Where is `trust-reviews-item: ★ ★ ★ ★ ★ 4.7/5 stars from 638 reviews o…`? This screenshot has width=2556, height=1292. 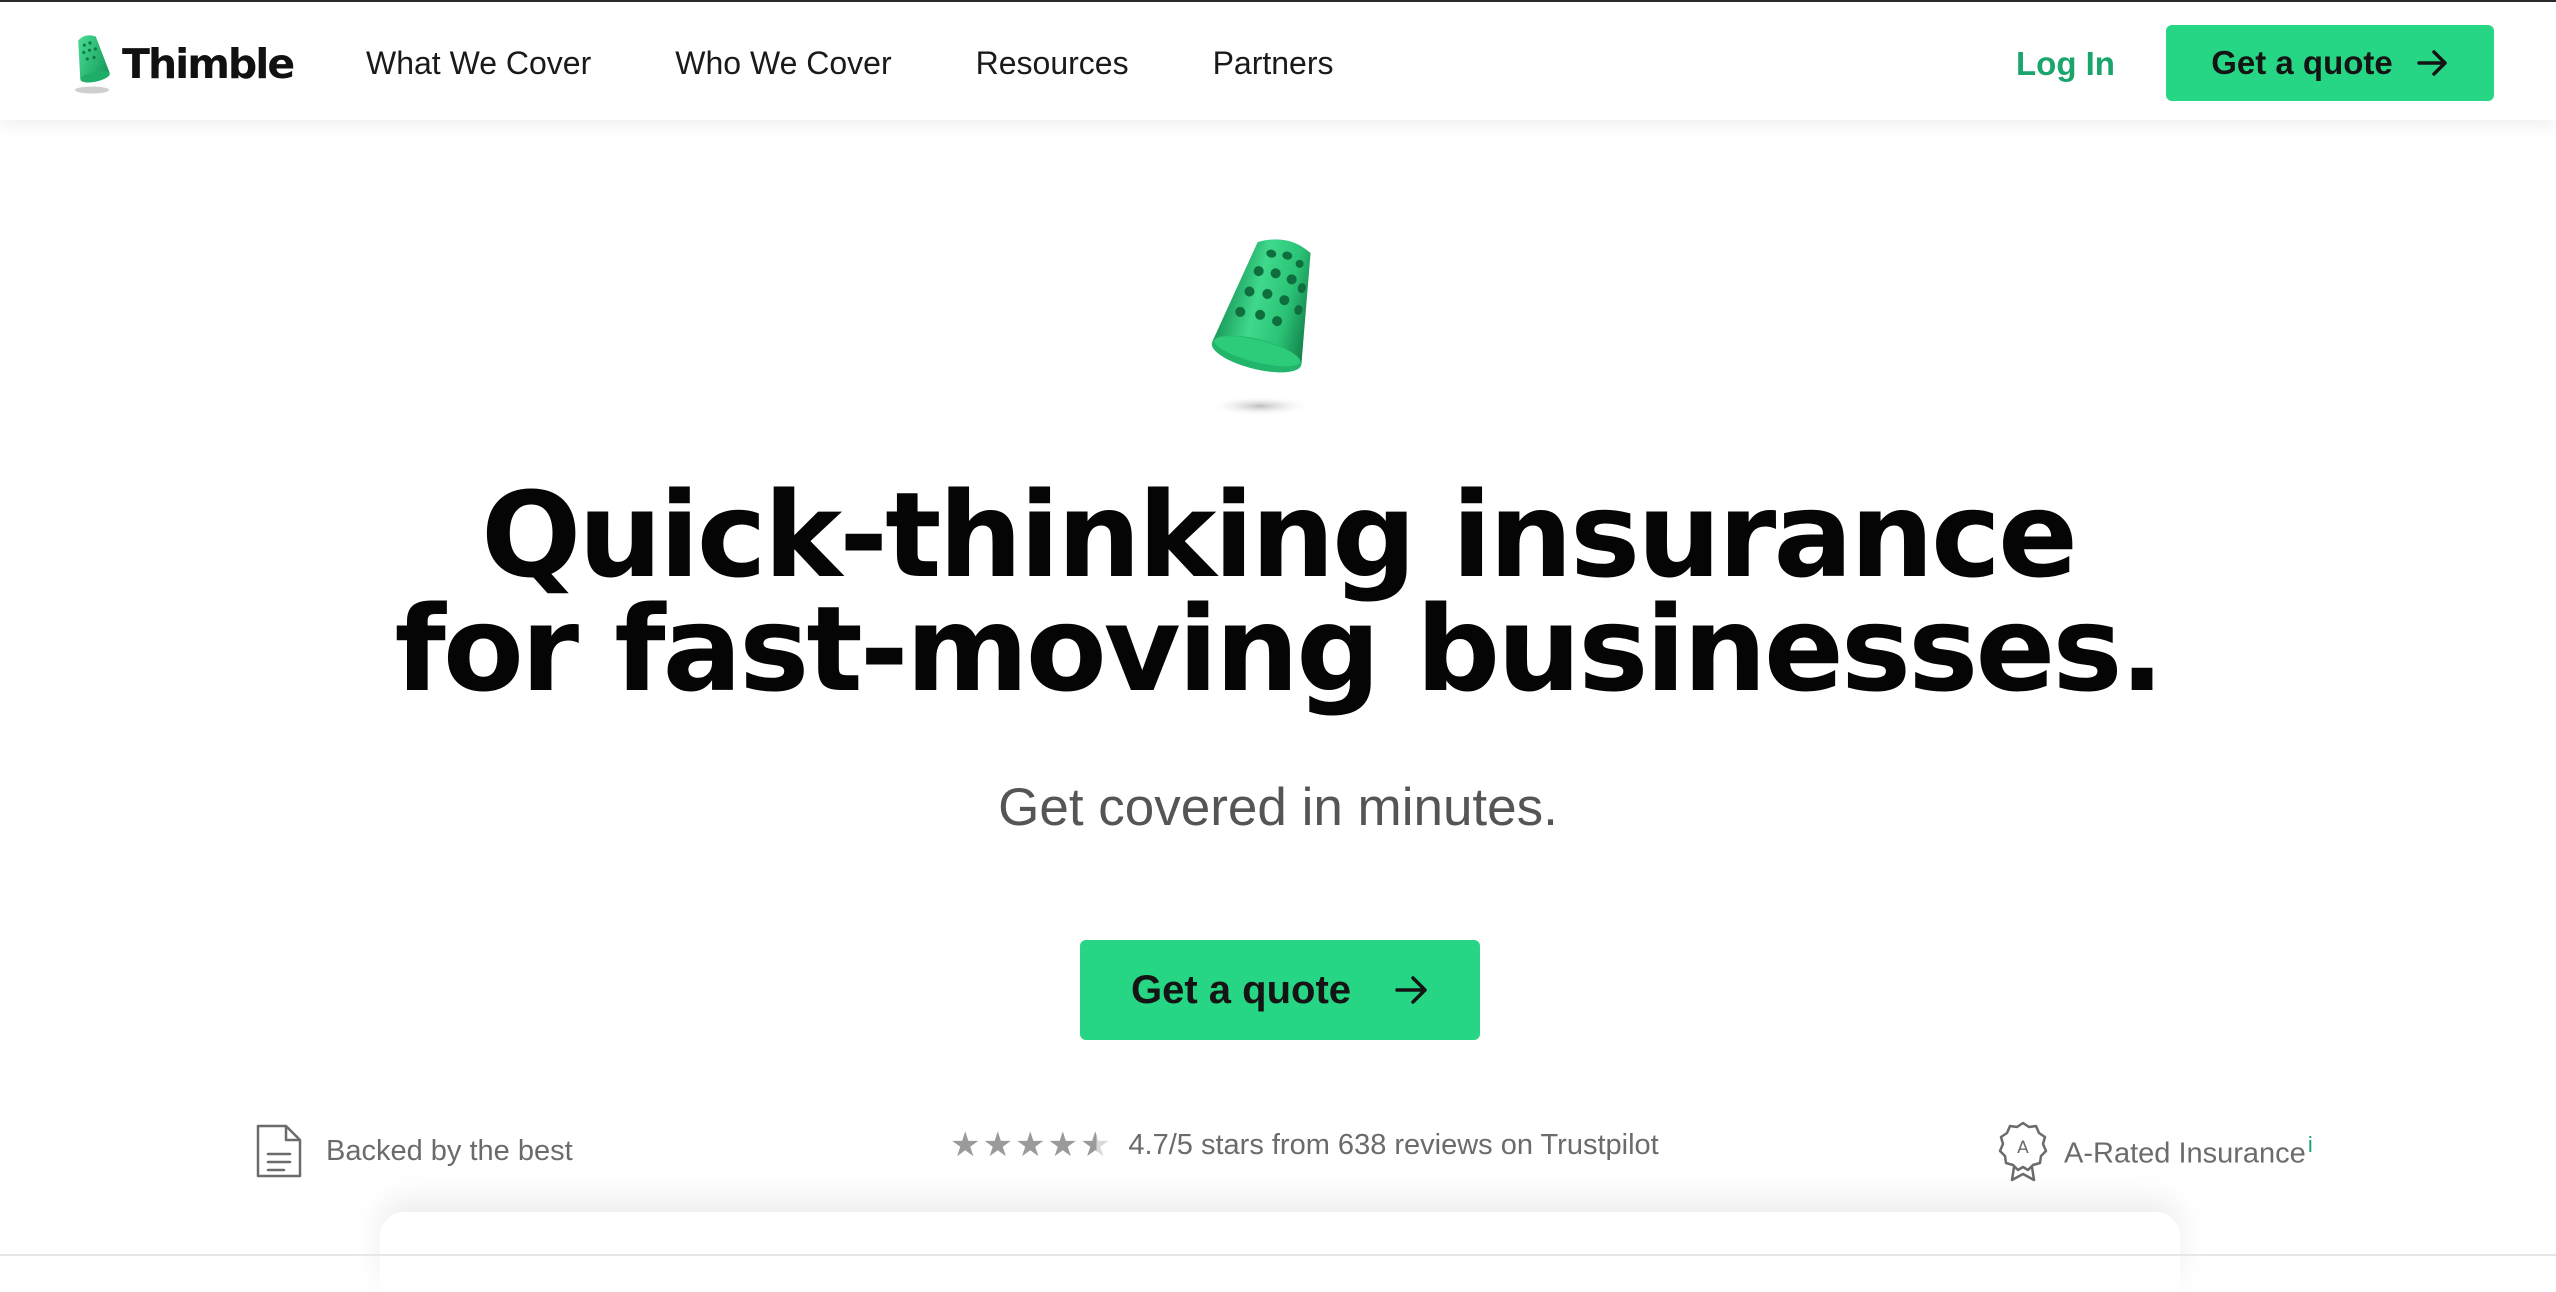 trust-reviews-item: ★ ★ ★ ★ ★ 4.7/5 stars from 638 reviews o… is located at coordinates (1304, 1145).